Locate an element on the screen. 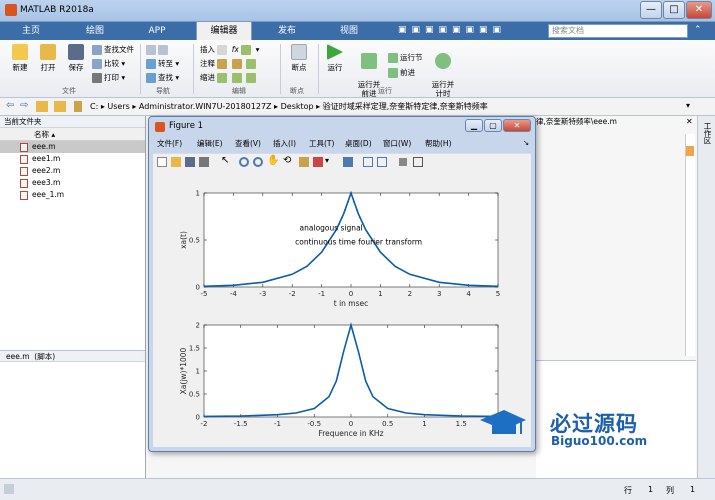 The width and height of the screenshot is (715, 500). x-tick-label: 1.5 is located at coordinates (461, 424).